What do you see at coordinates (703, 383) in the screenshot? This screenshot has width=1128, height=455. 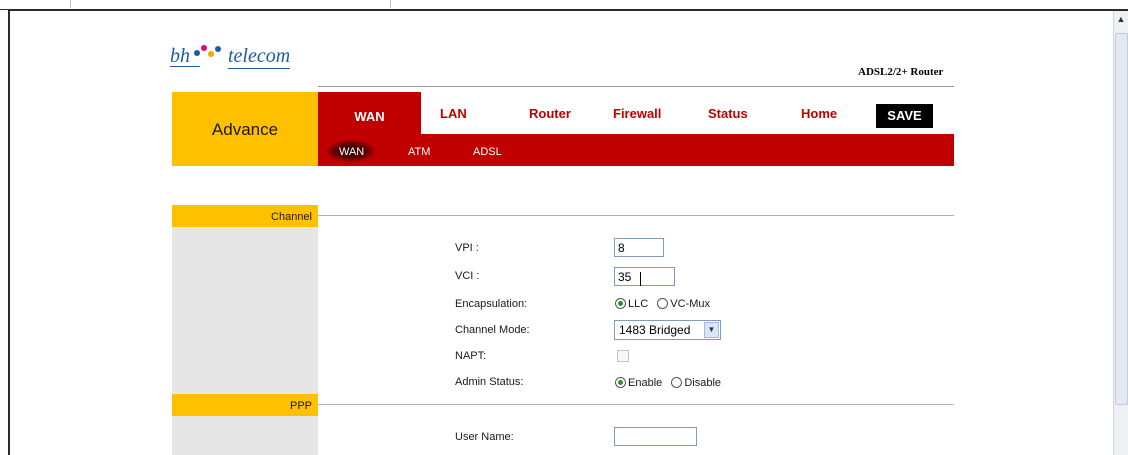 I see `admin-disable-label: Disable` at bounding box center [703, 383].